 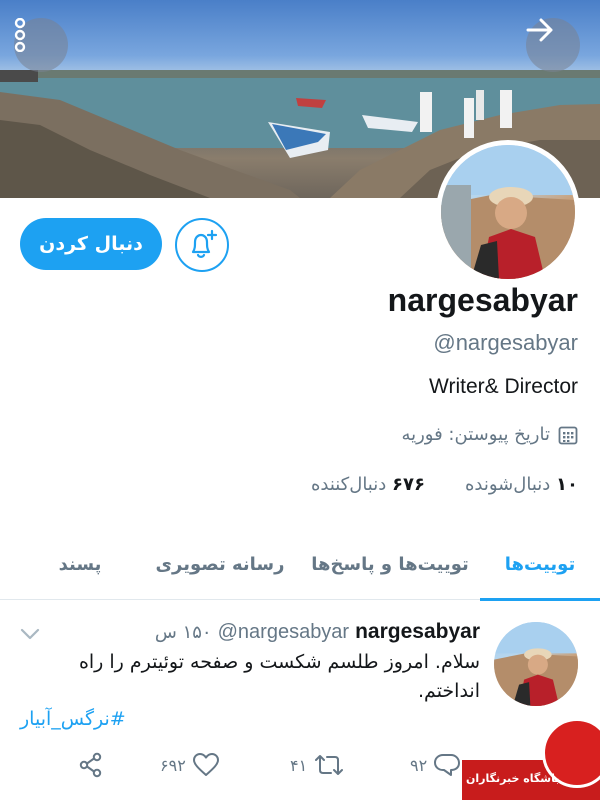 What do you see at coordinates (475, 434) in the screenshot?
I see `joined-label: تاریخ پیوستن: فوریه` at bounding box center [475, 434].